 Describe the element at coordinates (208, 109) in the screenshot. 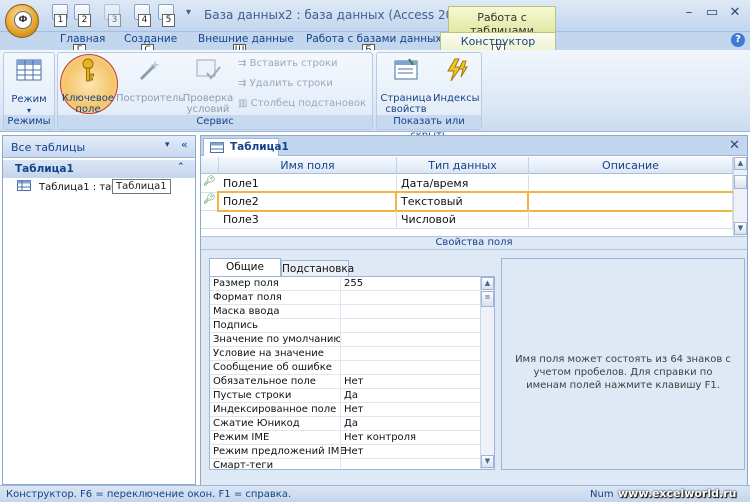

I see `check-label-2: условий` at that location.